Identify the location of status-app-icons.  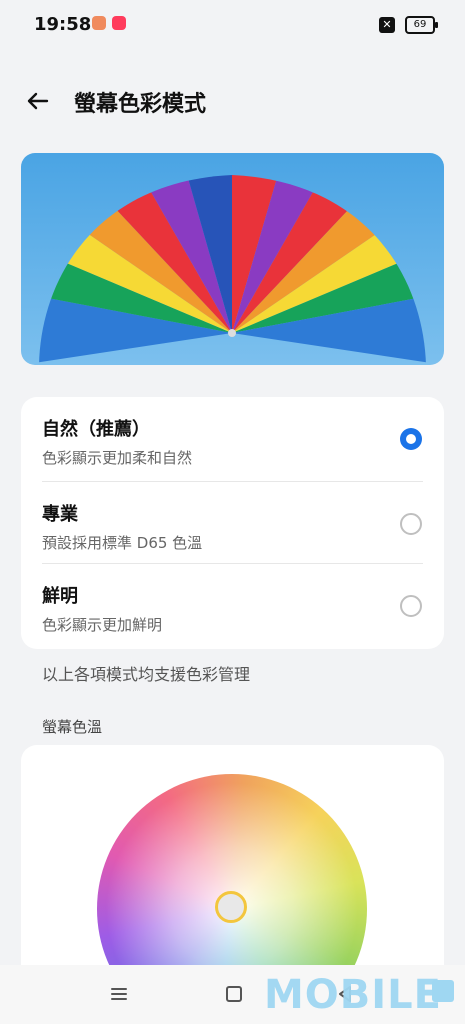
(109, 23).